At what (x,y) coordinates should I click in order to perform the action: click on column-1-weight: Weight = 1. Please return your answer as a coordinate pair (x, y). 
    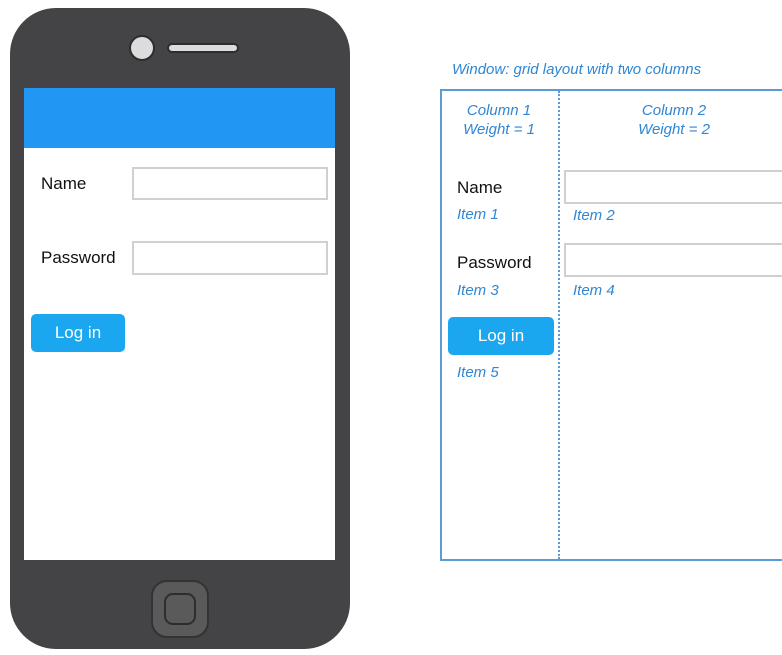
    Looking at the image, I should click on (499, 129).